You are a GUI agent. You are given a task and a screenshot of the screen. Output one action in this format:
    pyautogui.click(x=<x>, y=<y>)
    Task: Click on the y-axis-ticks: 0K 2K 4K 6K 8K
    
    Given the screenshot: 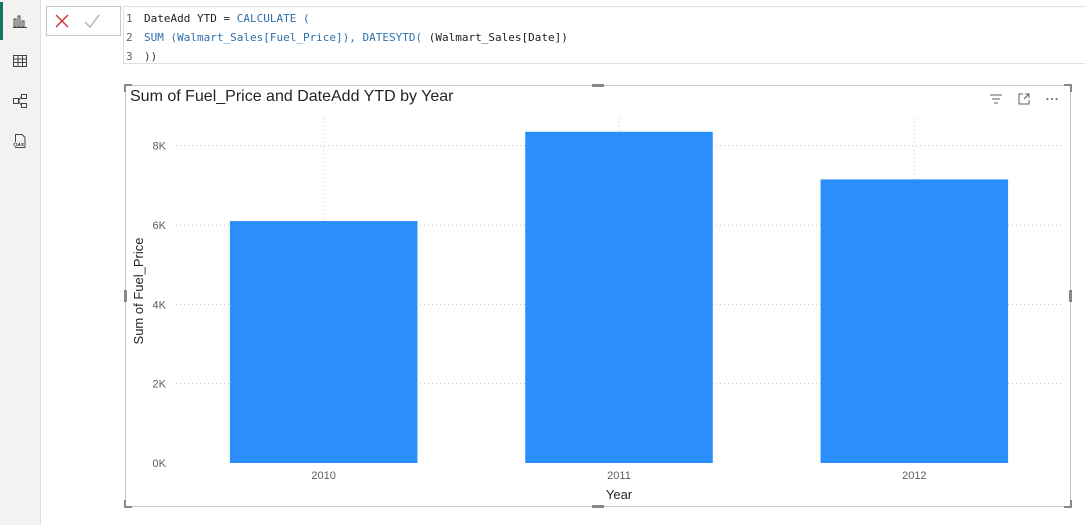 What is the action you would take?
    pyautogui.click(x=160, y=305)
    